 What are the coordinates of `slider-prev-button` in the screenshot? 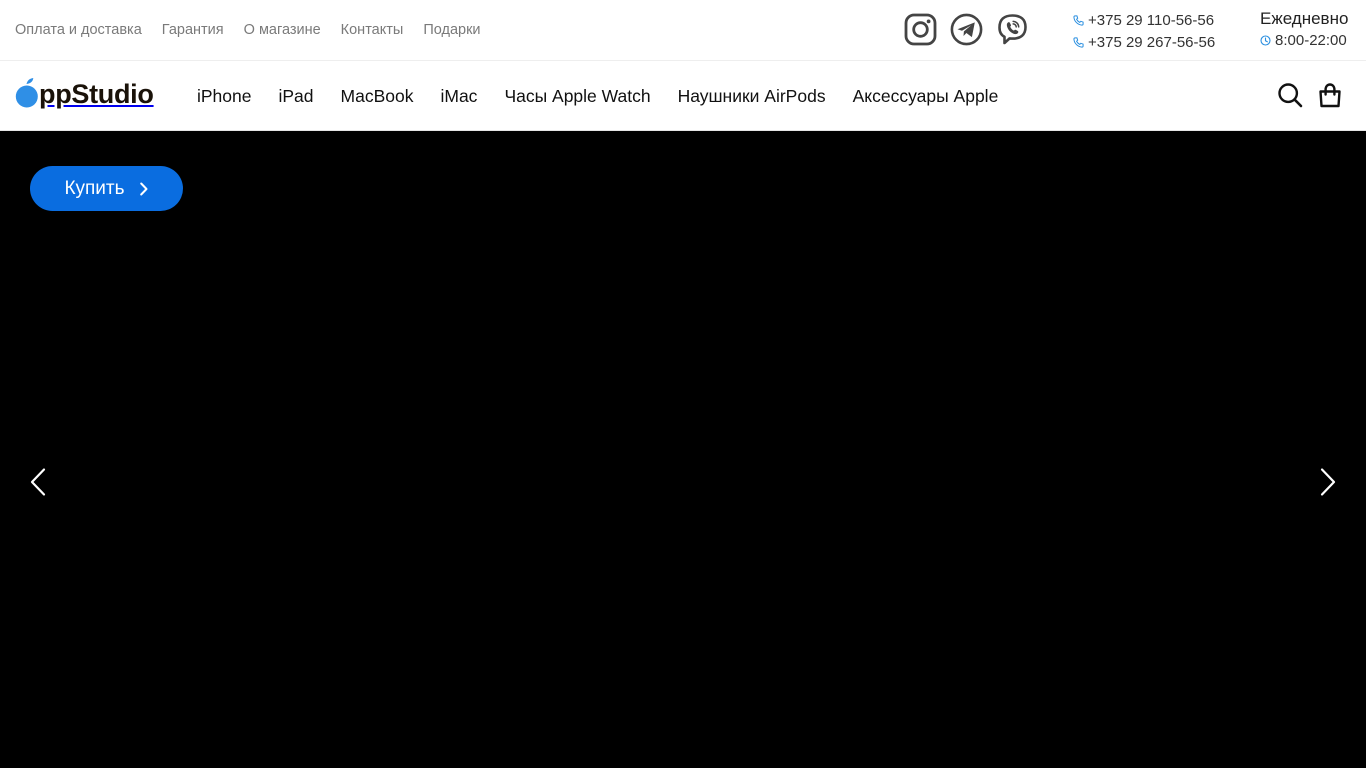 It's located at (38, 482).